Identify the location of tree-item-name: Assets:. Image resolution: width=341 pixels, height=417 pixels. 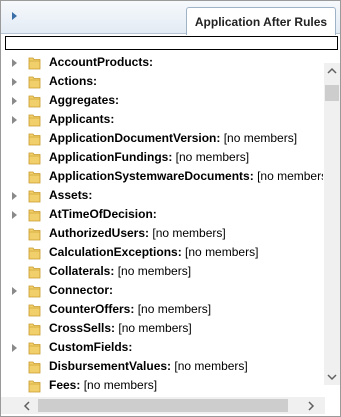
(71, 195).